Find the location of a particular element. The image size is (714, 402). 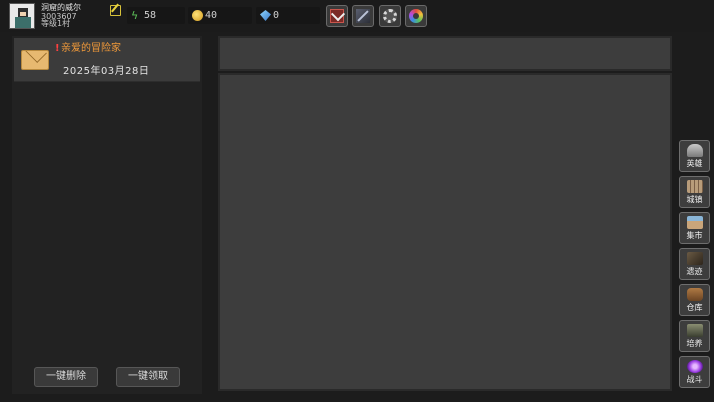

coin-counter: 40 is located at coordinates (220, 15).